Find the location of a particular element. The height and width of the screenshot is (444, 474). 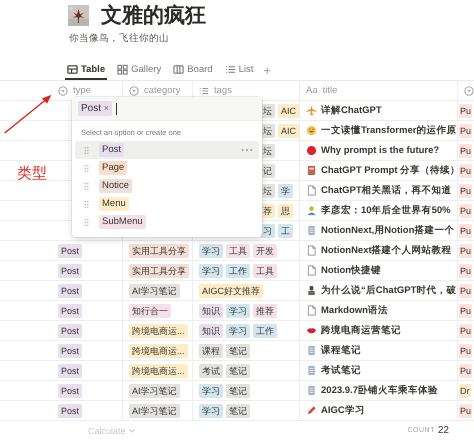

circle-icon is located at coordinates (311, 150).